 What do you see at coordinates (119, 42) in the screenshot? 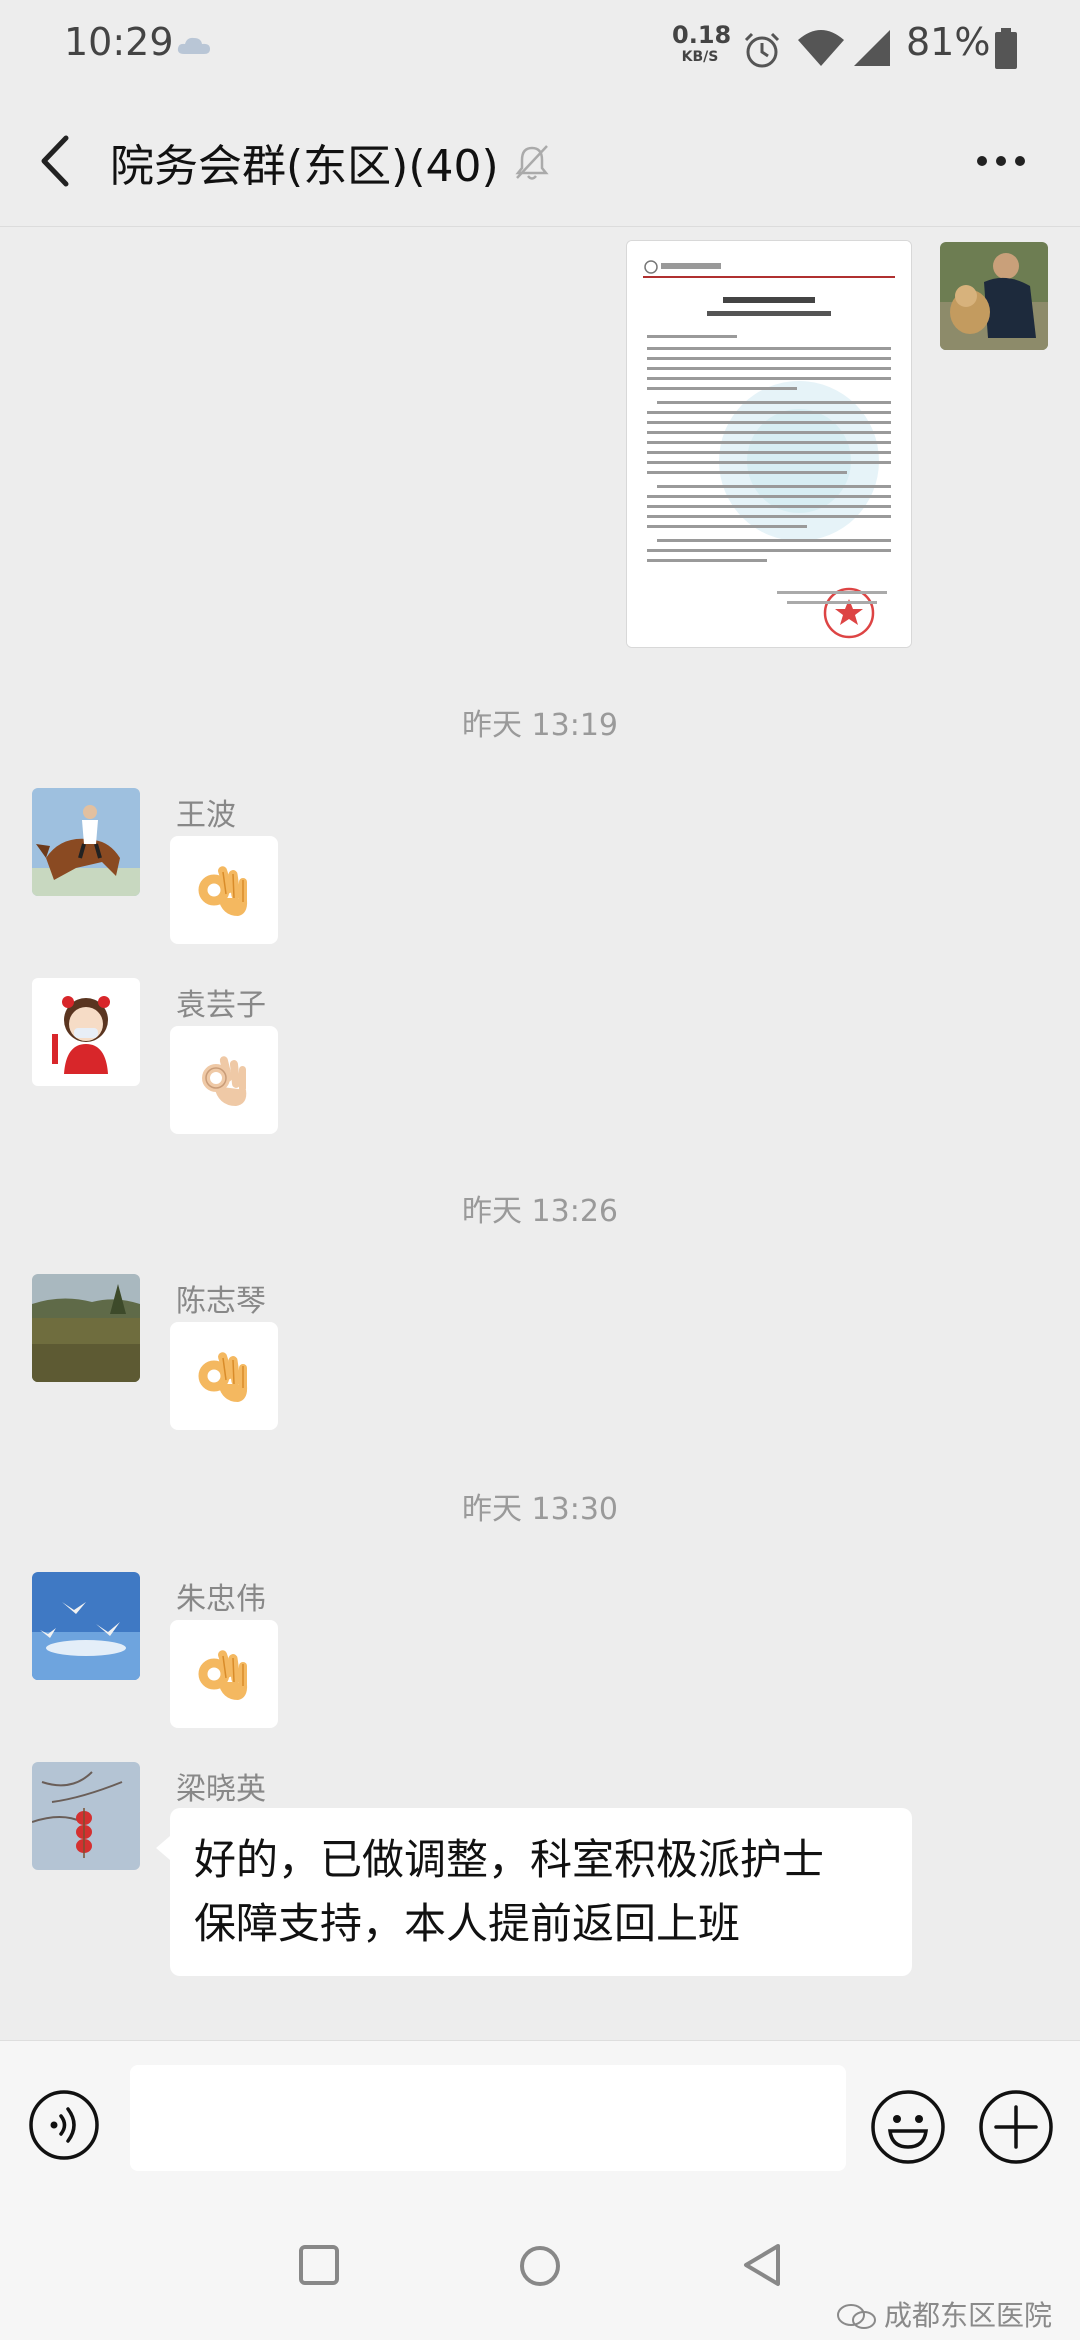
I see `status-time: 10:29` at bounding box center [119, 42].